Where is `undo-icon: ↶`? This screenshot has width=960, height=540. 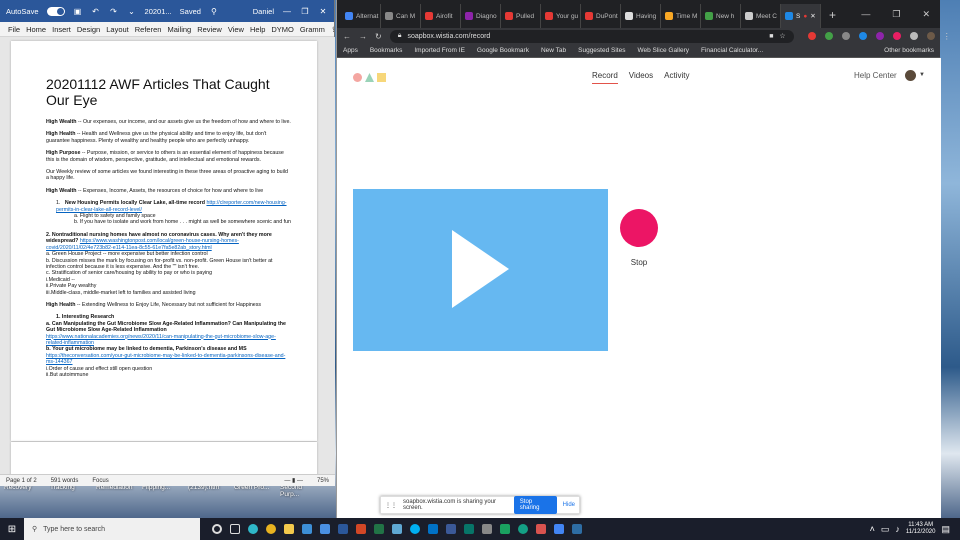 undo-icon: ↶ is located at coordinates (96, 11).